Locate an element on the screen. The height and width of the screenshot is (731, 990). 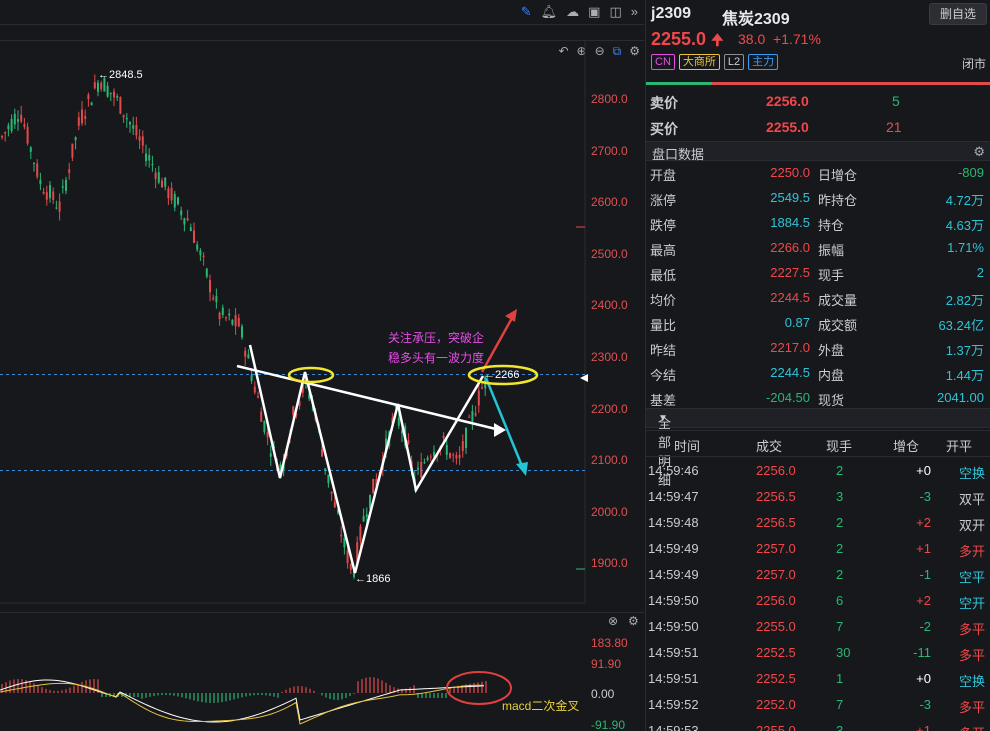
pankou-value: 1.44万 is located at coordinates (964, 375).